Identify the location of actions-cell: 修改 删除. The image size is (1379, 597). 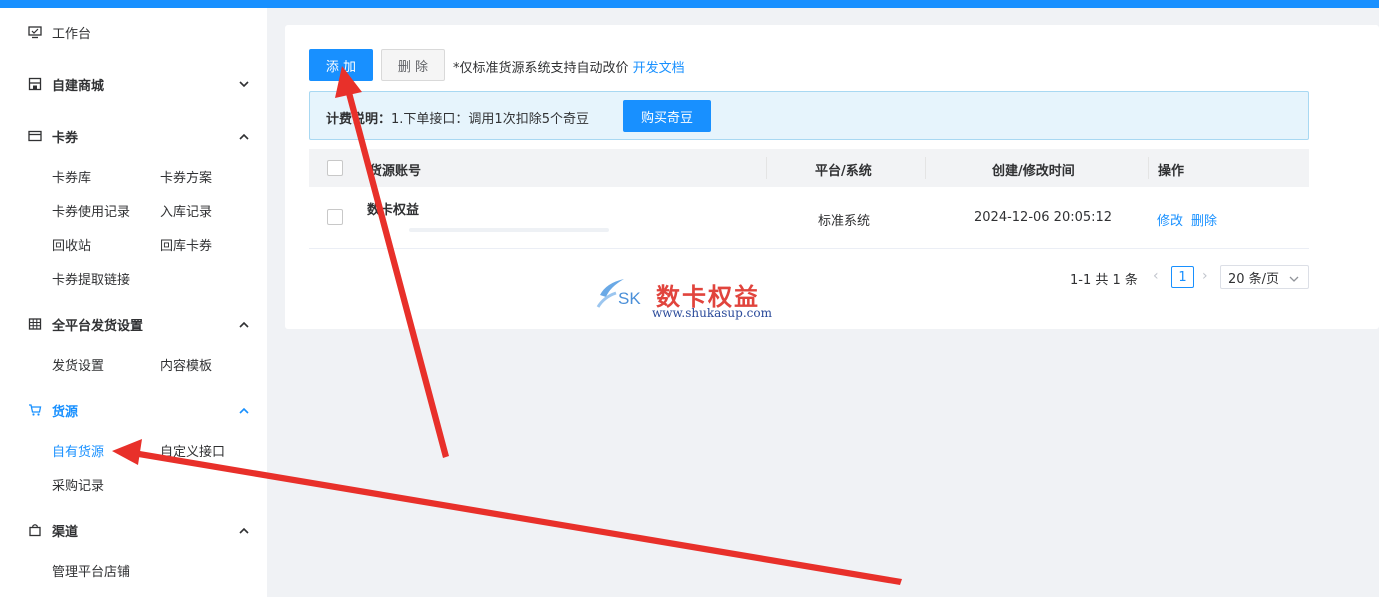
(1191, 219).